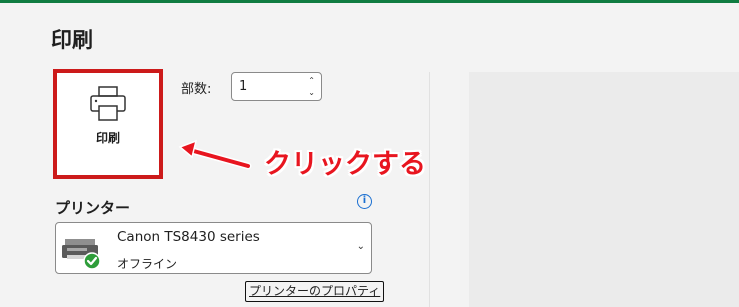 The width and height of the screenshot is (739, 307). I want to click on info-icon: i, so click(364, 201).